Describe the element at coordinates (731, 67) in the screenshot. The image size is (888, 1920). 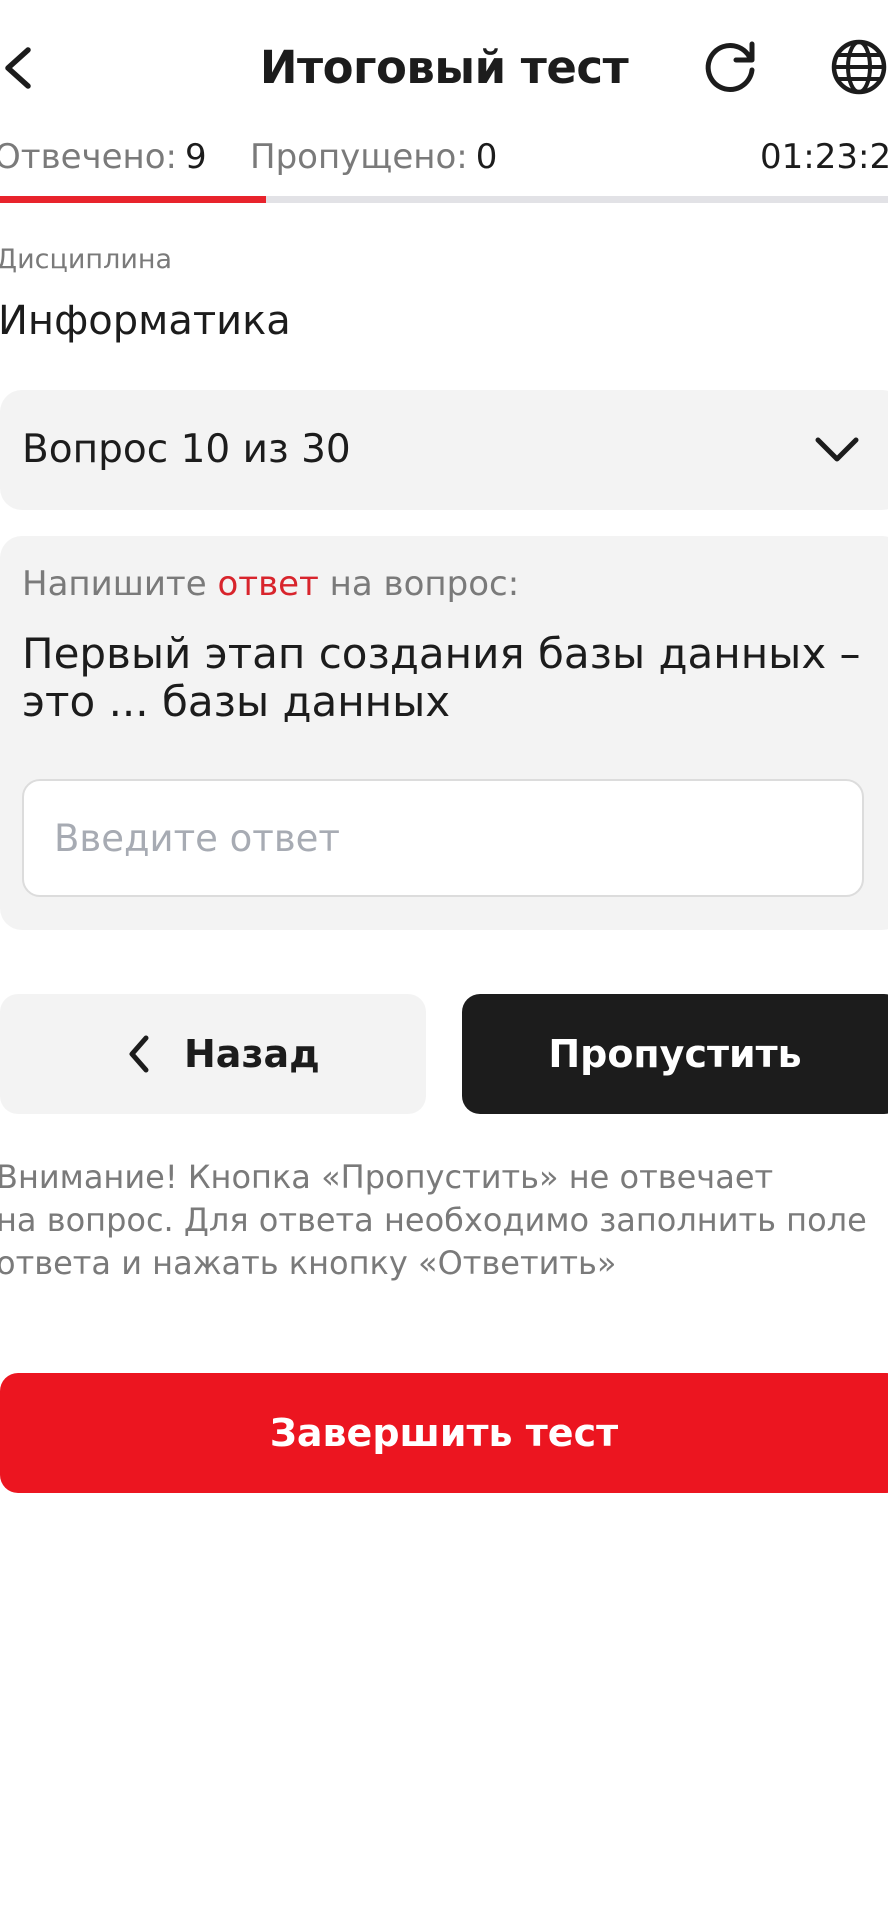
I see `refresh-icon` at that location.